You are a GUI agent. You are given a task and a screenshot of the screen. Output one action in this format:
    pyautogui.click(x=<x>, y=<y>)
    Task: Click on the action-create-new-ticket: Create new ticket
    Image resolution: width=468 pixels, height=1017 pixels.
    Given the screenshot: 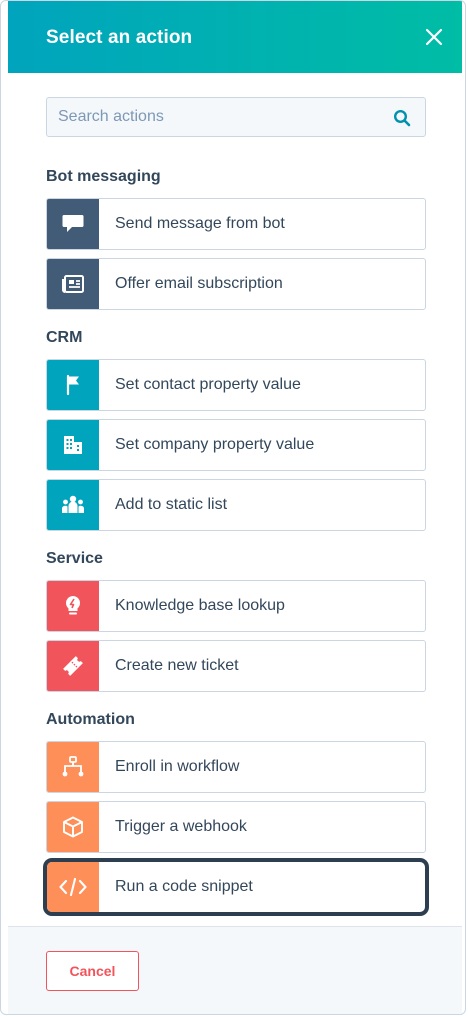 What is the action you would take?
    pyautogui.click(x=236, y=666)
    